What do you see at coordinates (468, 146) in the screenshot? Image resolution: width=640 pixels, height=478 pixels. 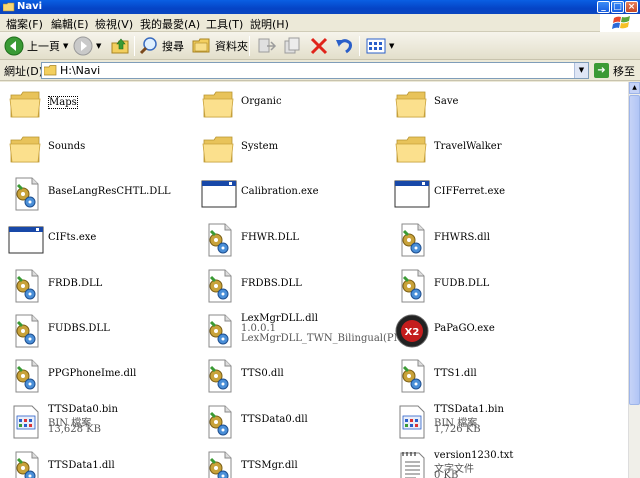 I see `item-name: TravelWalker` at bounding box center [468, 146].